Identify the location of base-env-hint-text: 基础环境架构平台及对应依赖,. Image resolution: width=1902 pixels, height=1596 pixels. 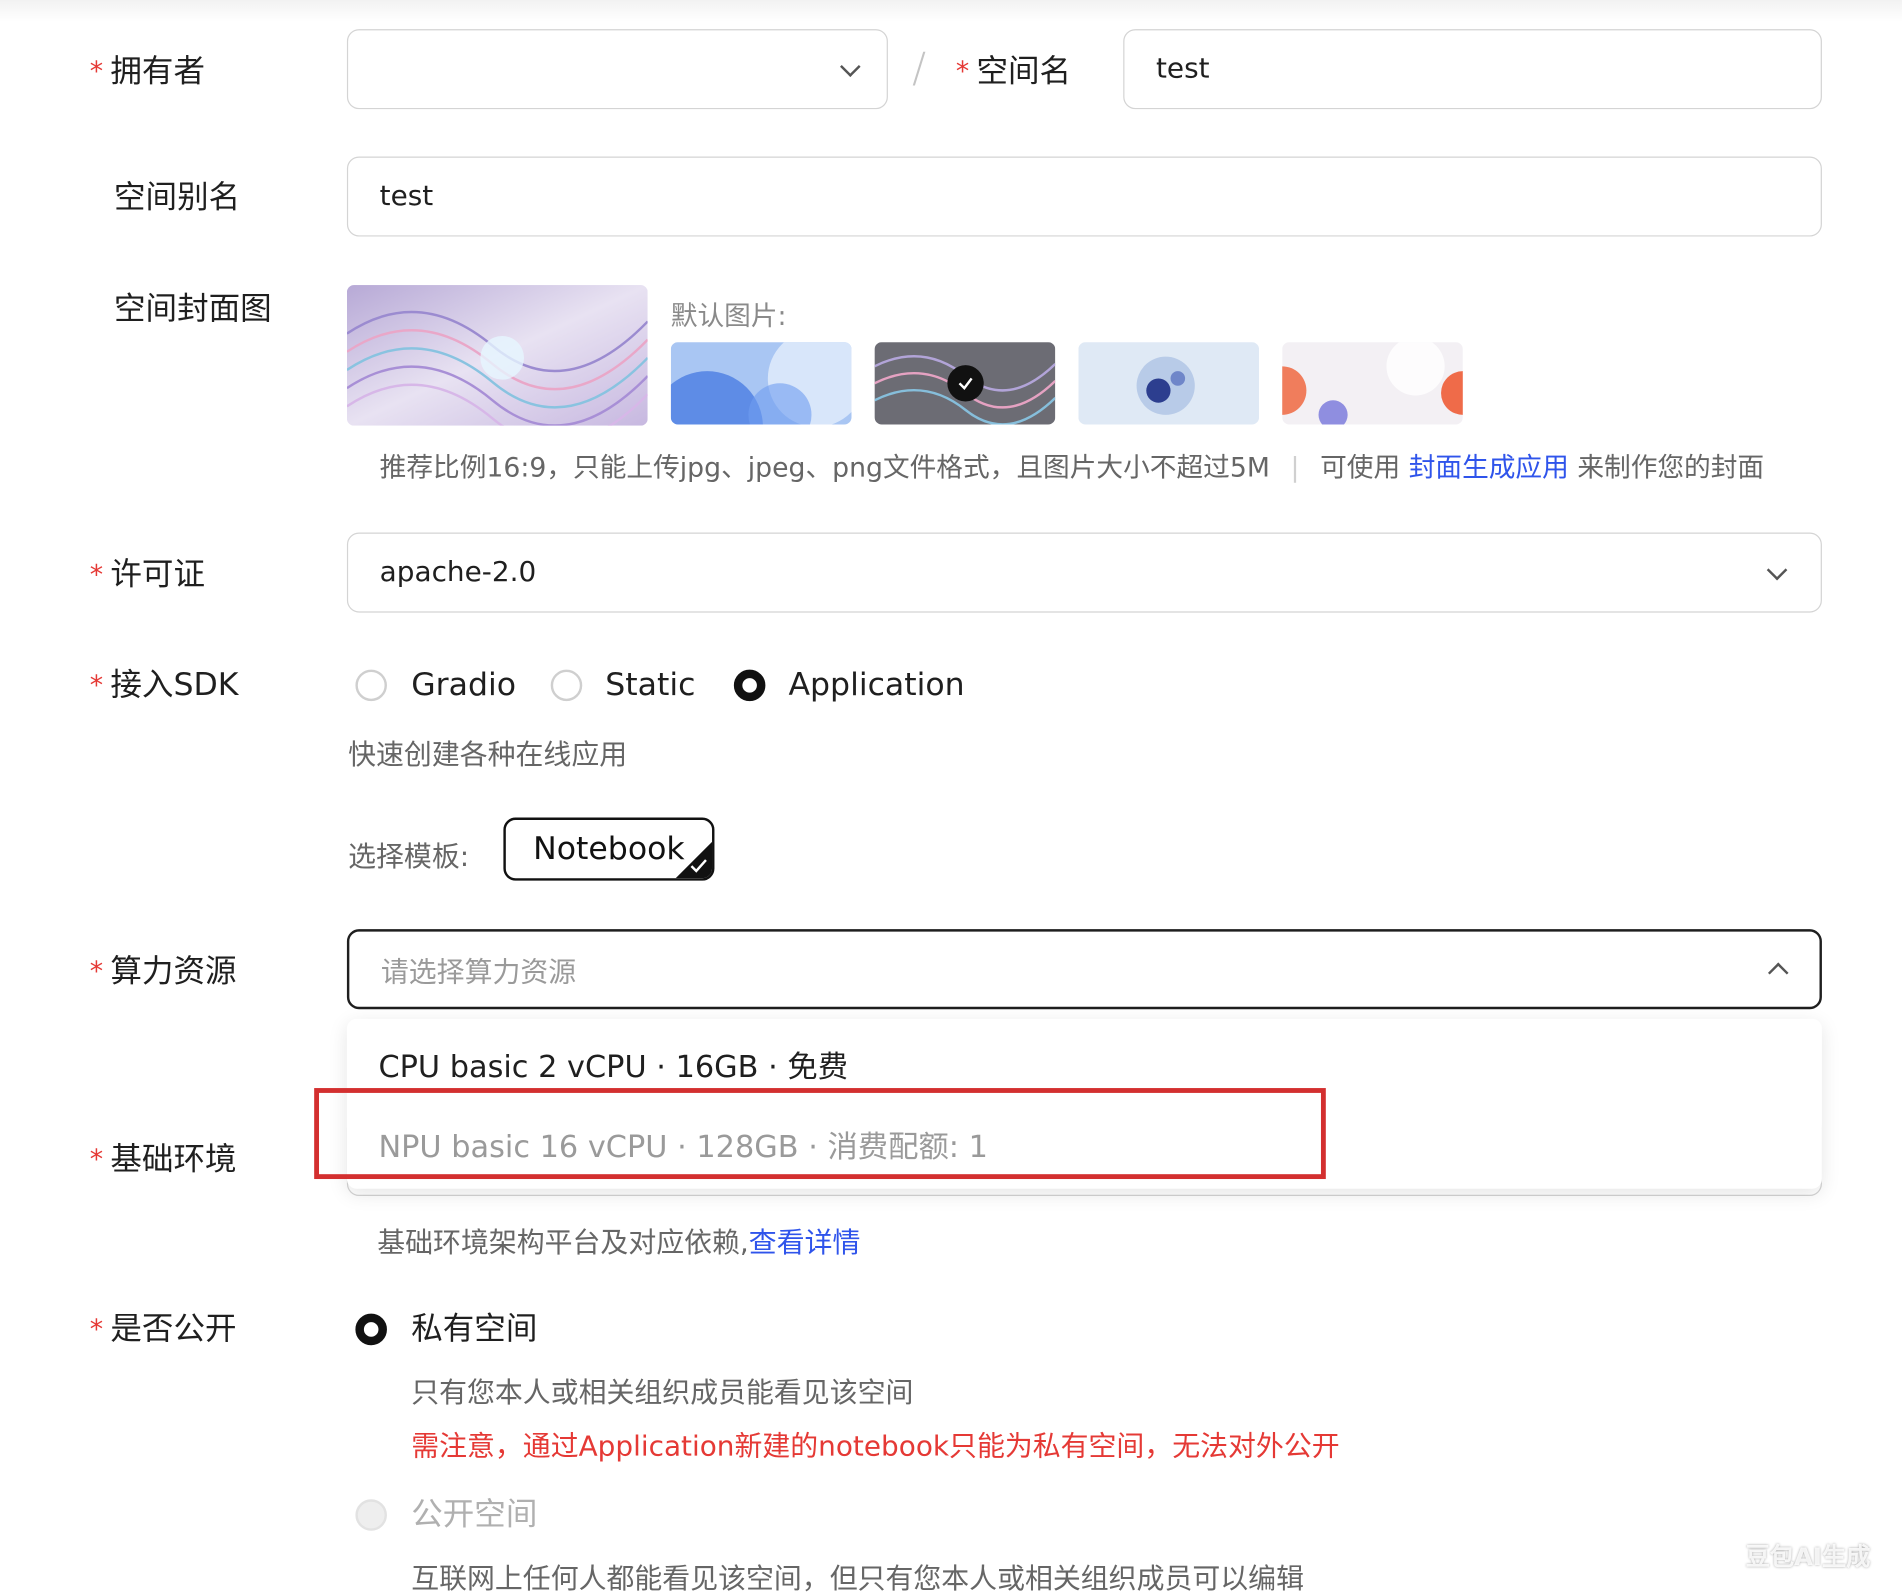
(563, 1243).